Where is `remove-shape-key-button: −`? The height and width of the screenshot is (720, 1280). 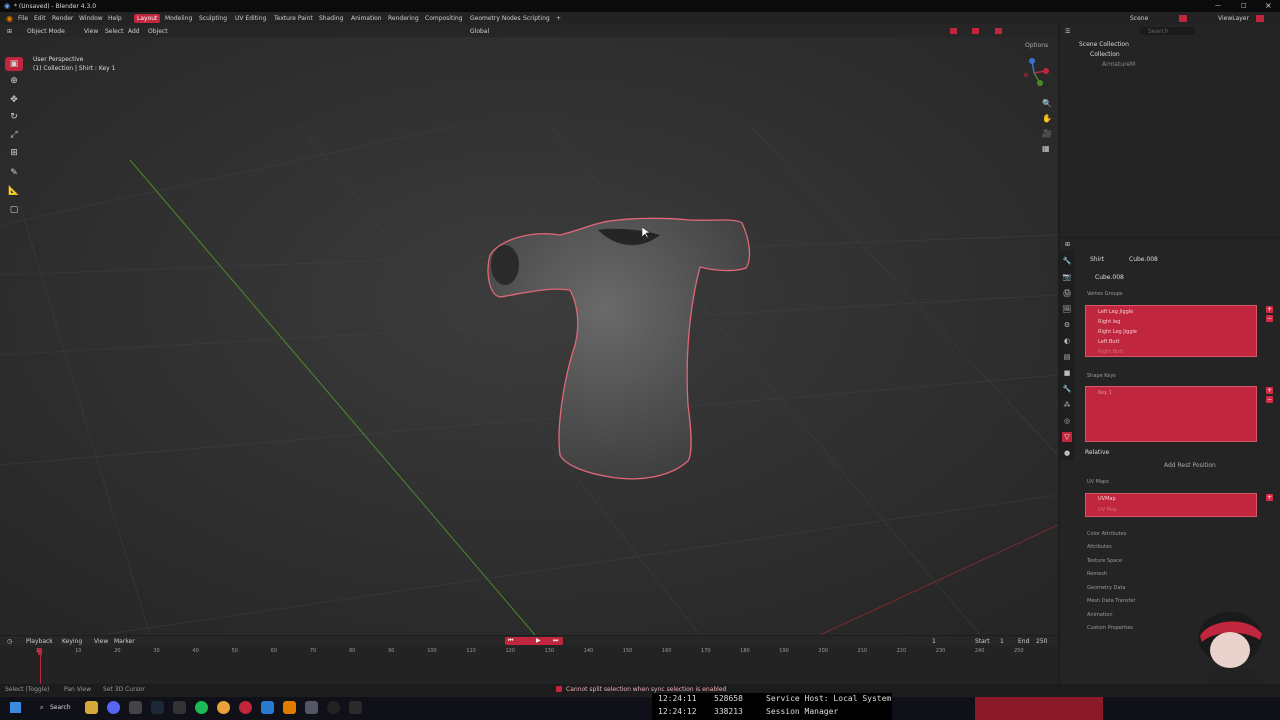
remove-shape-key-button: − is located at coordinates (1269, 399).